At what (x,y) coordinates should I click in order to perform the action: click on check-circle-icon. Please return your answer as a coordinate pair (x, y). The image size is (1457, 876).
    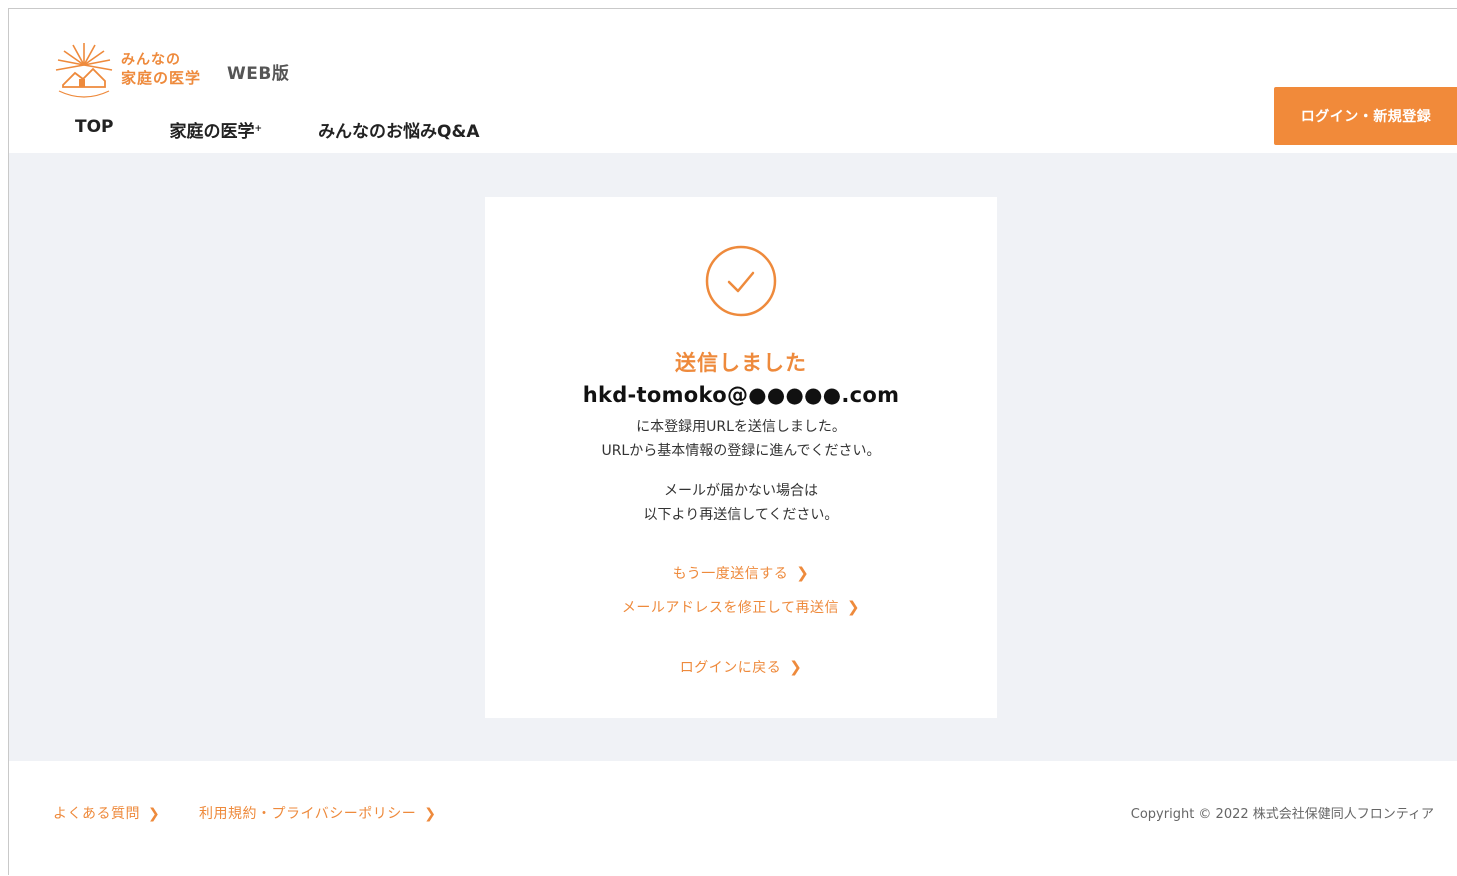
    Looking at the image, I should click on (741, 281).